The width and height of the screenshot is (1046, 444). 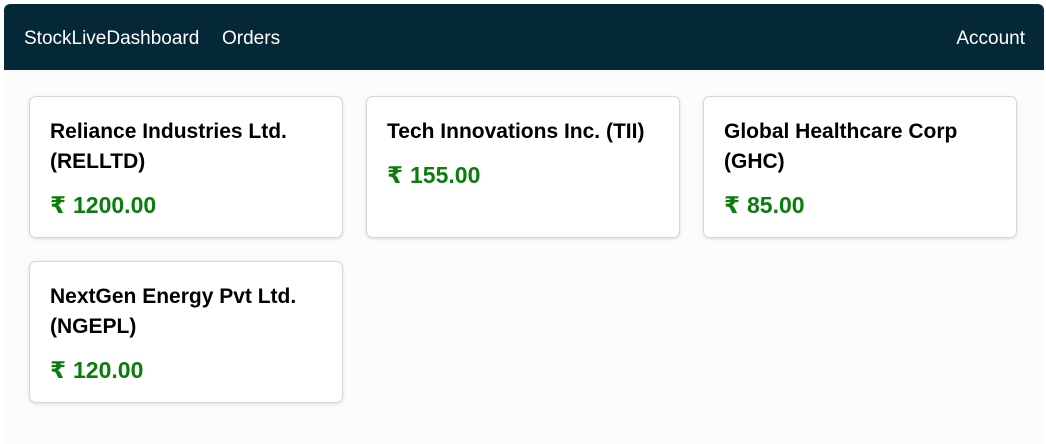 I want to click on stock-price: ₹155.00, so click(x=433, y=175).